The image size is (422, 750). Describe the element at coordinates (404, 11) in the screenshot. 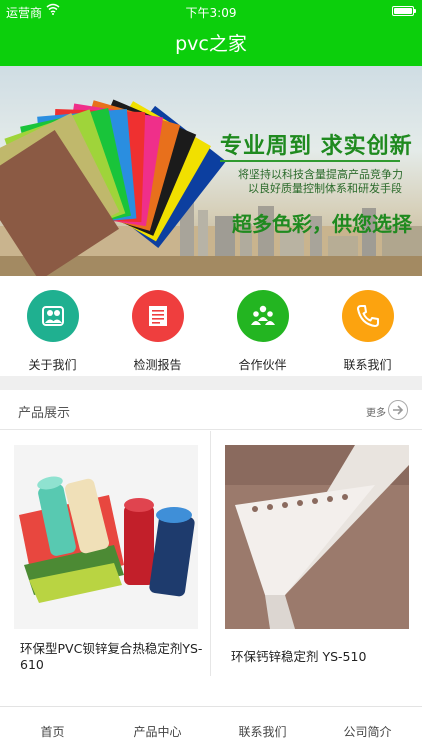

I see `battery-icon` at that location.